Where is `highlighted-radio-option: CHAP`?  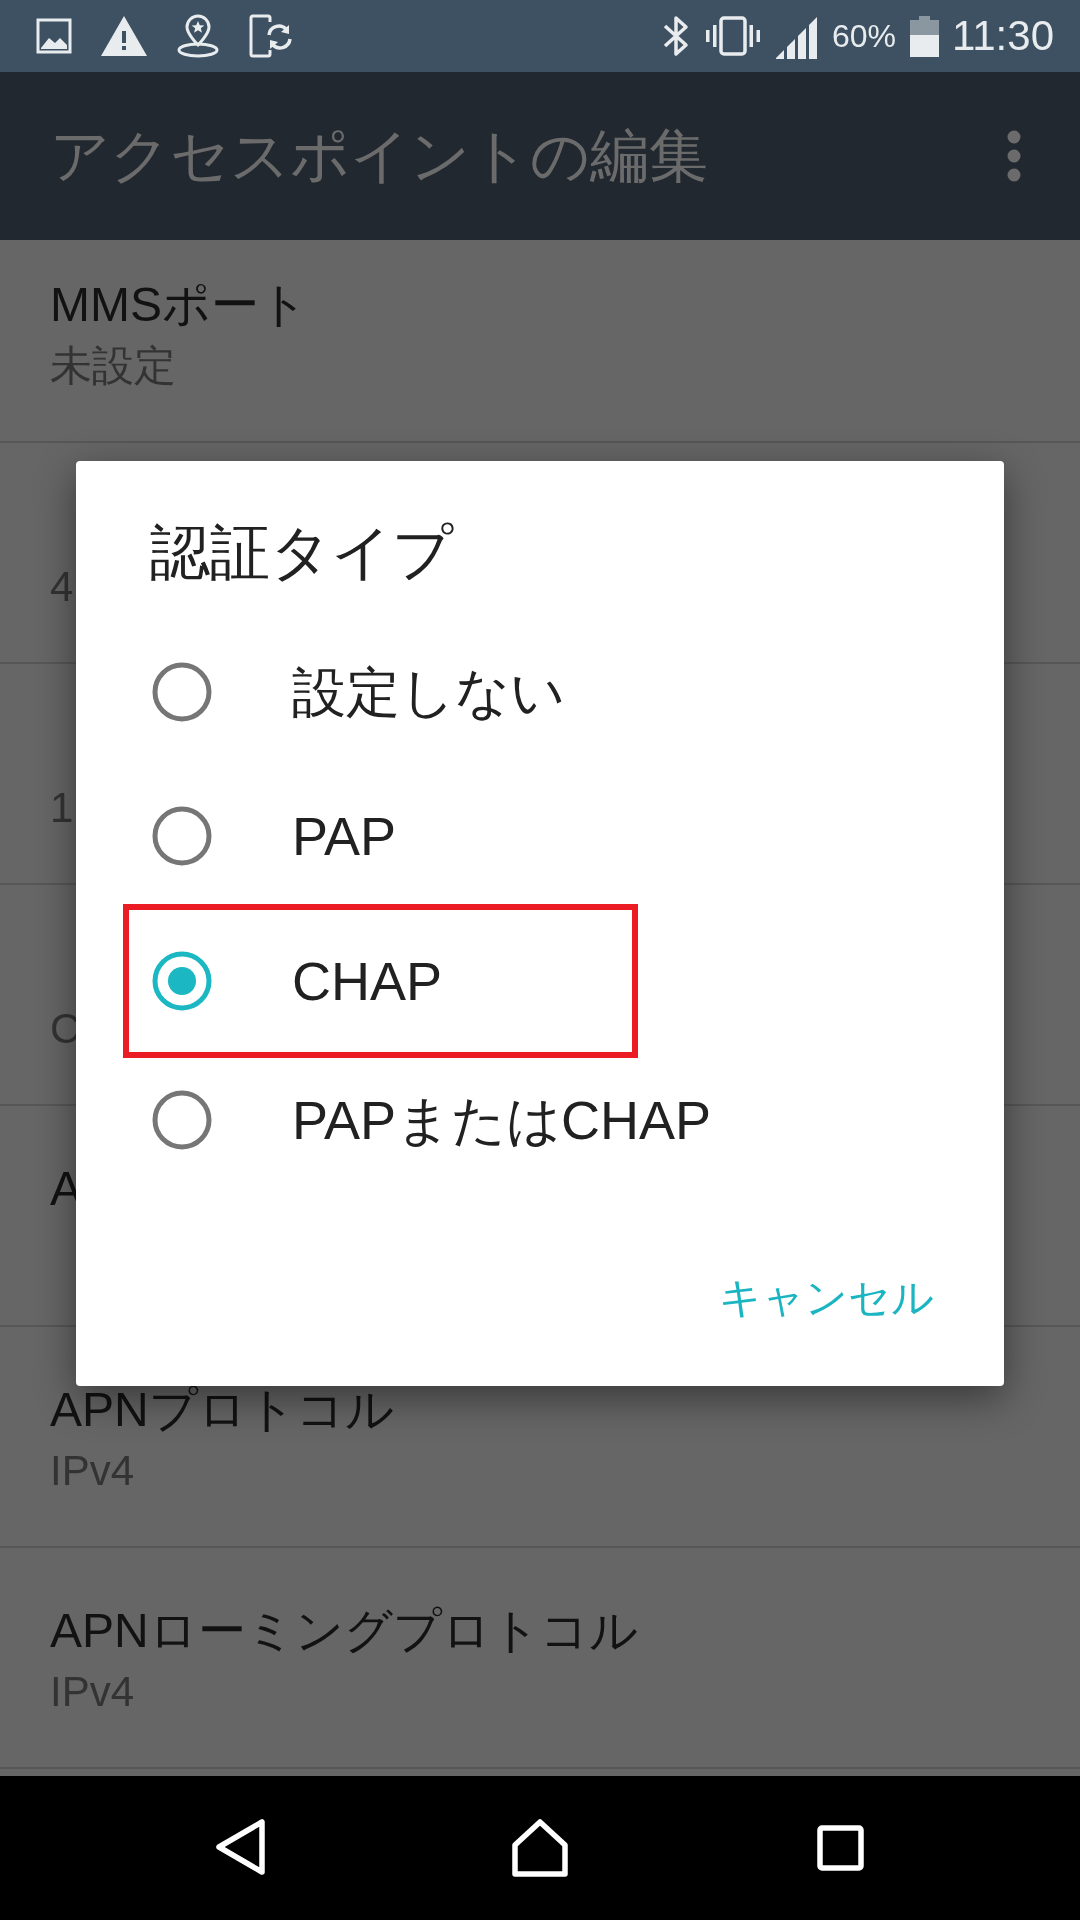 highlighted-radio-option: CHAP is located at coordinates (380, 981).